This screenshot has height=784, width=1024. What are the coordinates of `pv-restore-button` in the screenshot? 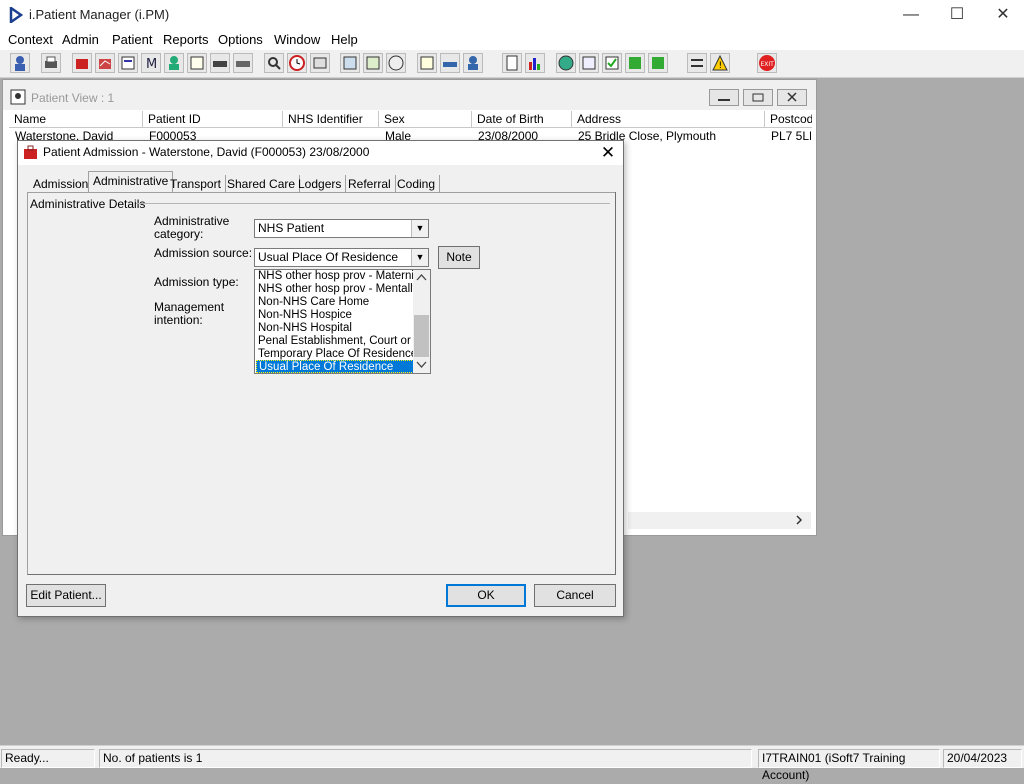 It's located at (758, 97).